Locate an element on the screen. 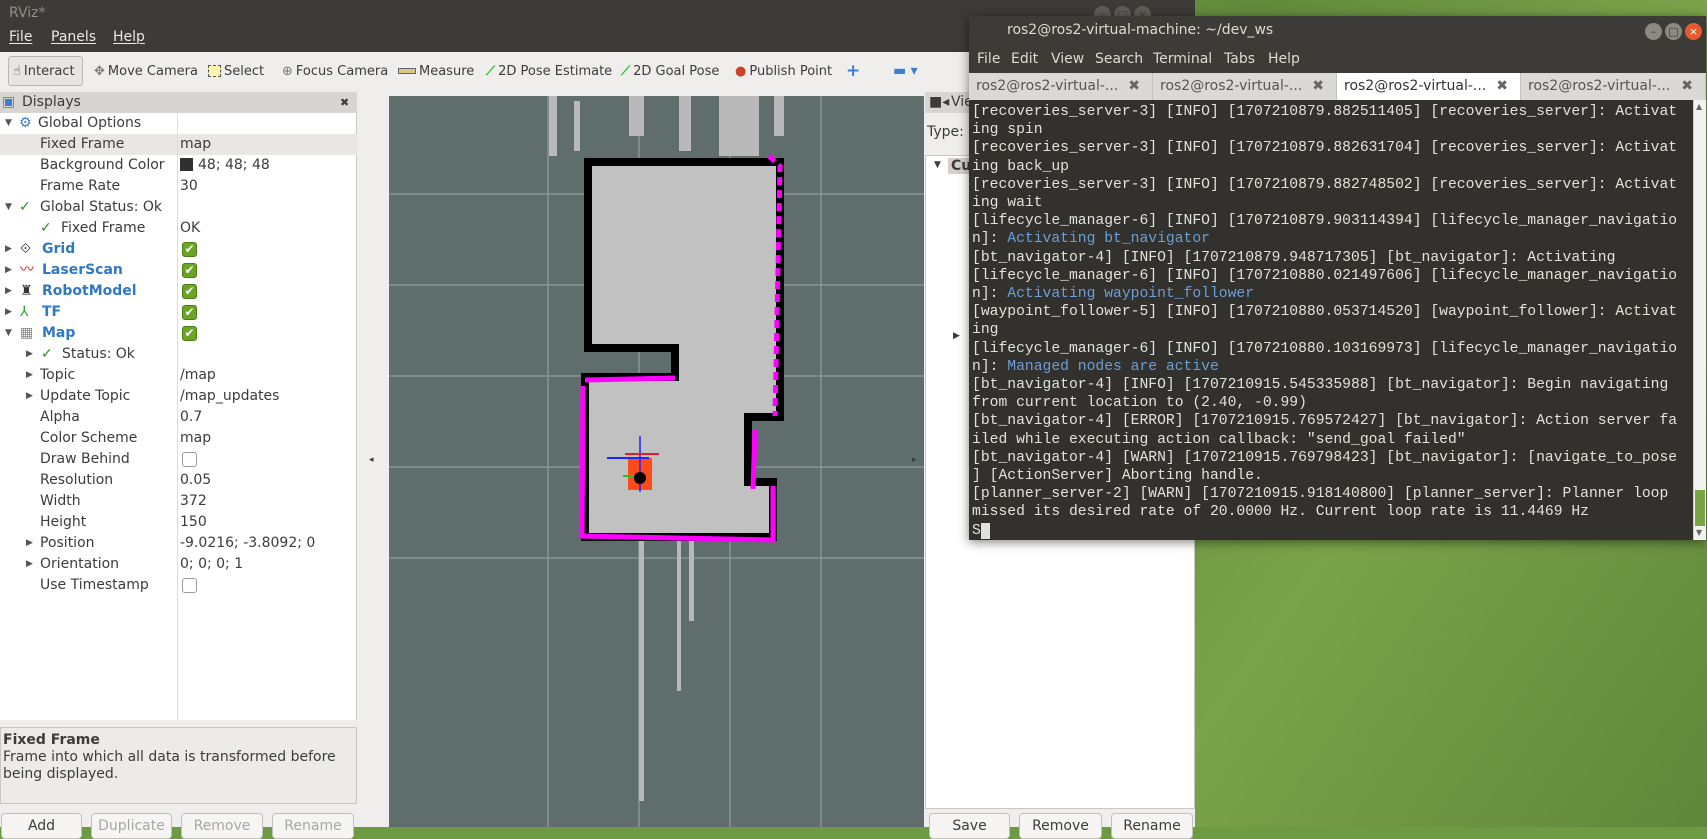  2d-goal-pose-tool: ⟋ 2D Goal Pose is located at coordinates (670, 71).